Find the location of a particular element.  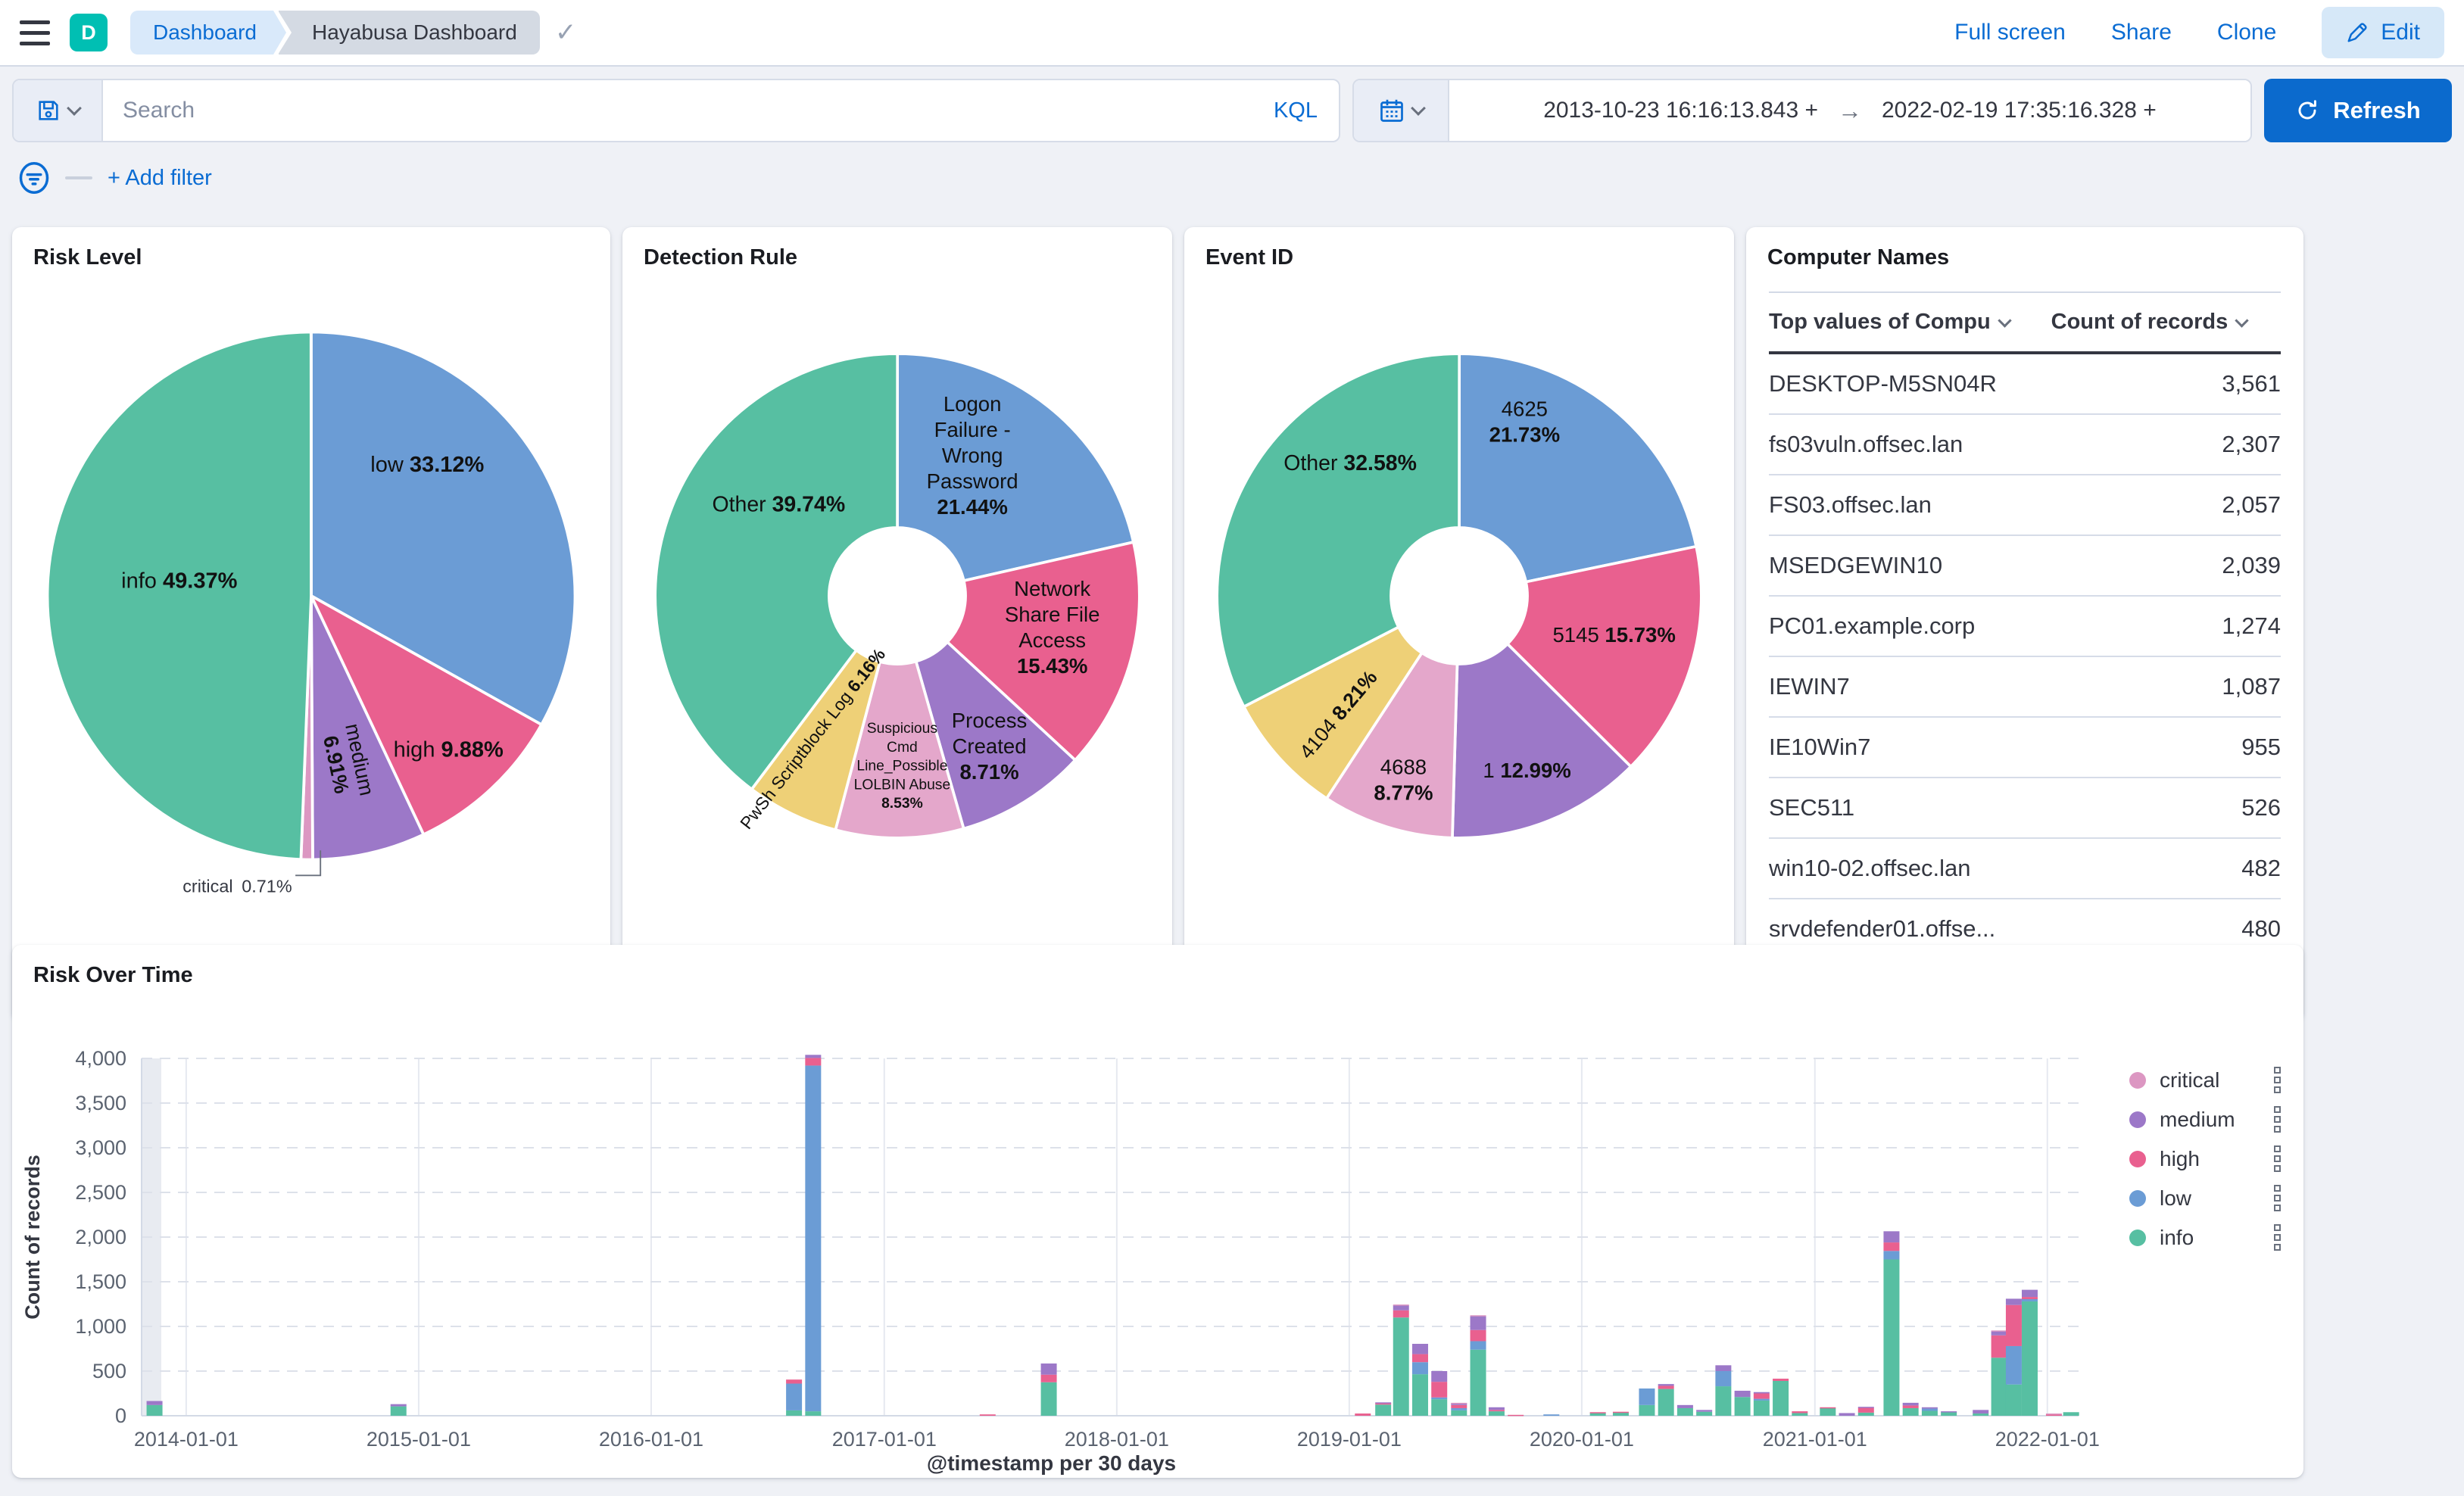

table-row: MSEDGEWIN10 2,039 is located at coordinates (2025, 566).